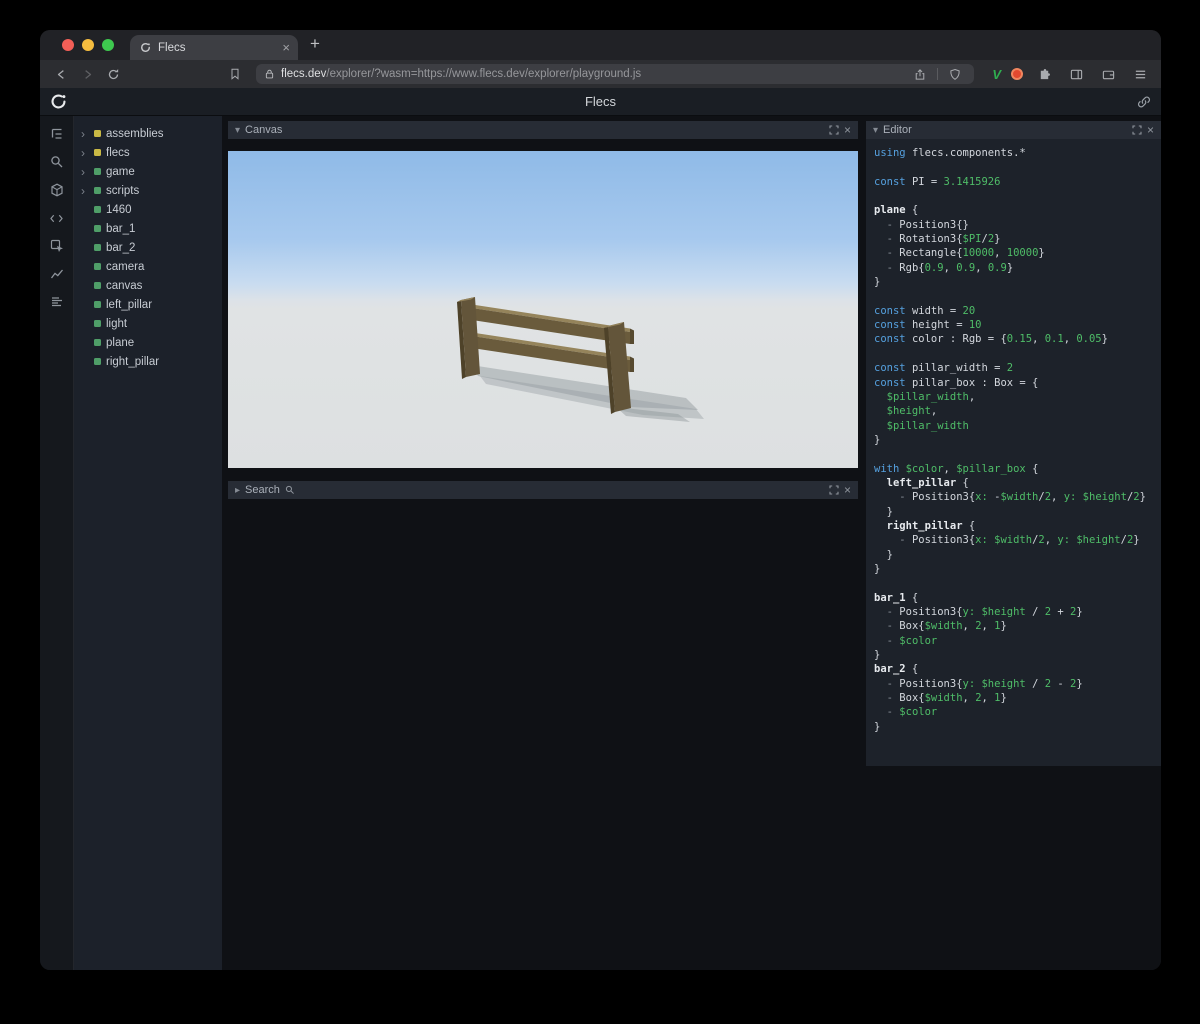 This screenshot has height=1024, width=1200. Describe the element at coordinates (600, 45) in the screenshot. I see `browser-tab-bar: Flecs × +` at that location.